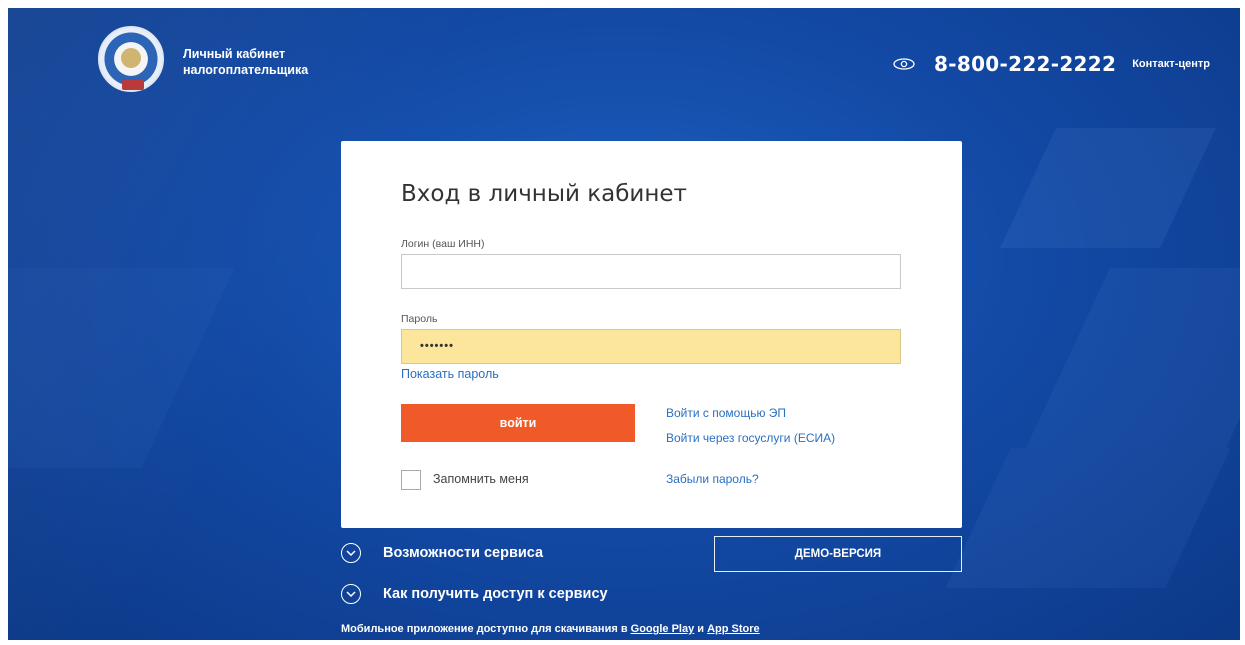 This screenshot has width=1245, height=645. I want to click on logo-ribbon, so click(133, 85).